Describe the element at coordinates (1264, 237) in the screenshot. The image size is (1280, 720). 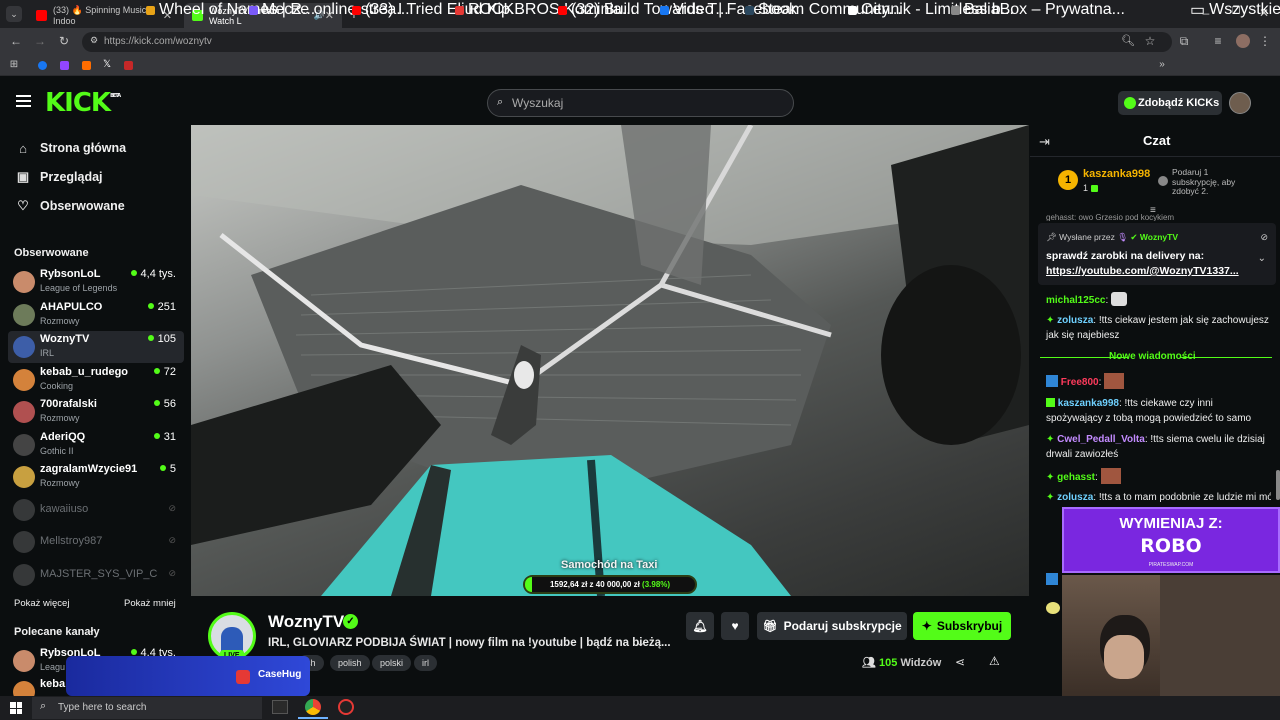
I see `unpin-icon: ⊘` at that location.